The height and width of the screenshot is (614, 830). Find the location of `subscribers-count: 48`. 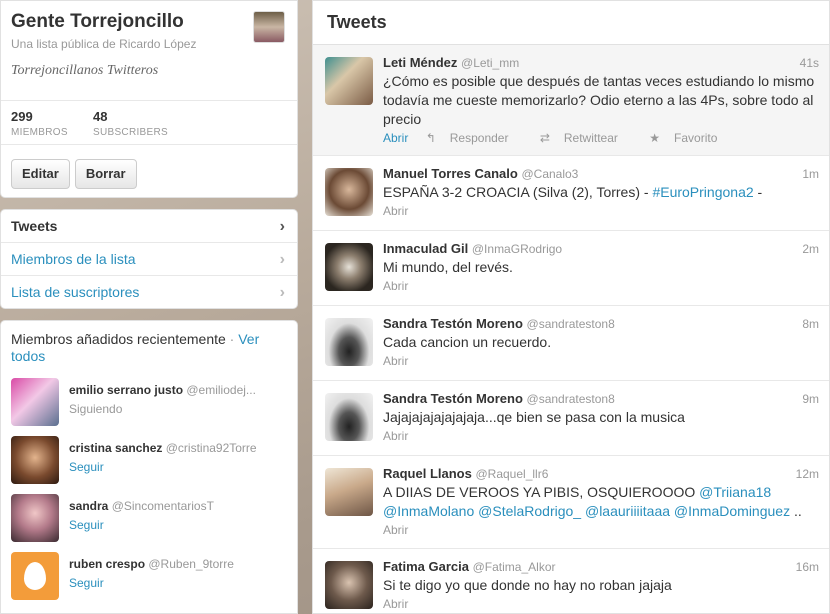

subscribers-count: 48 is located at coordinates (100, 116).